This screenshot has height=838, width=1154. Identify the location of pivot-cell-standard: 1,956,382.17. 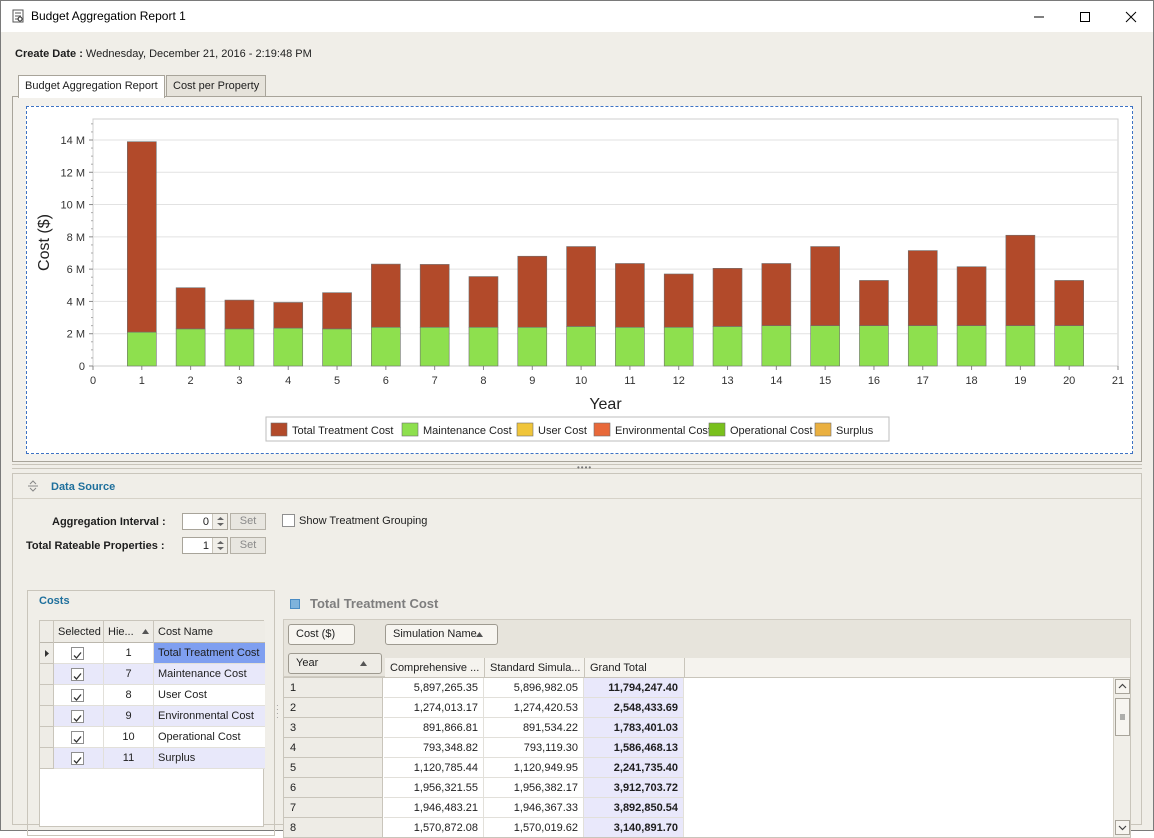
(534, 788).